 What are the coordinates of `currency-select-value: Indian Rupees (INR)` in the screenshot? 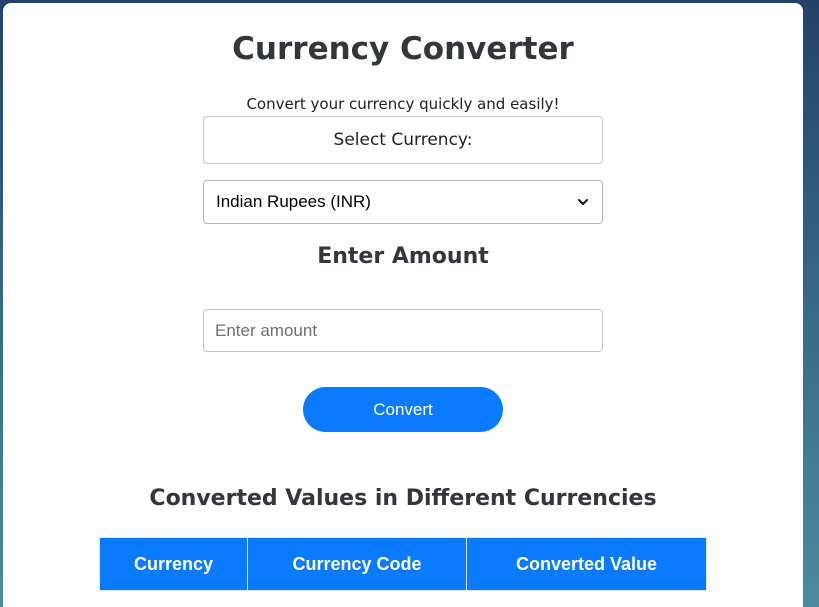 It's located at (293, 201).